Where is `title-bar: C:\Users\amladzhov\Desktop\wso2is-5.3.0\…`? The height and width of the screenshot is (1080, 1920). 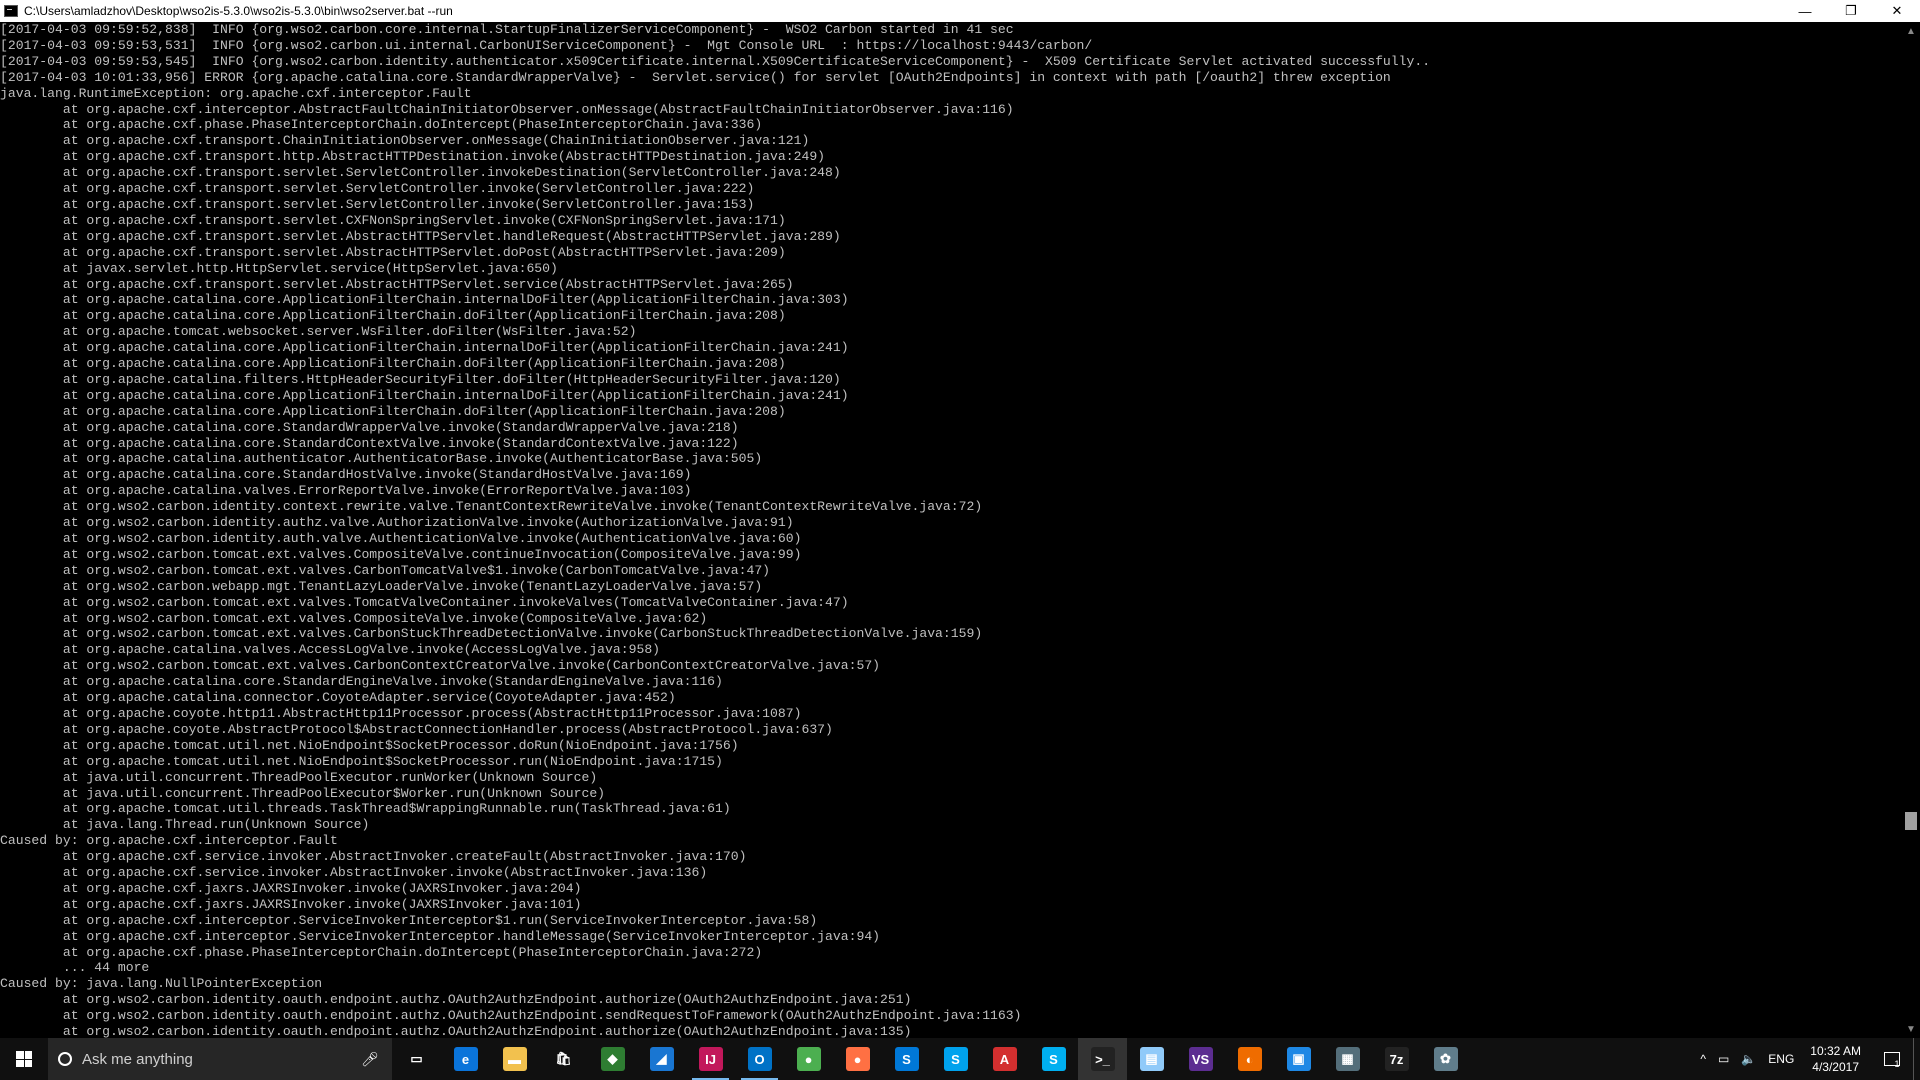 title-bar: C:\Users\amladzhov\Desktop\wso2is-5.3.0\… is located at coordinates (960, 11).